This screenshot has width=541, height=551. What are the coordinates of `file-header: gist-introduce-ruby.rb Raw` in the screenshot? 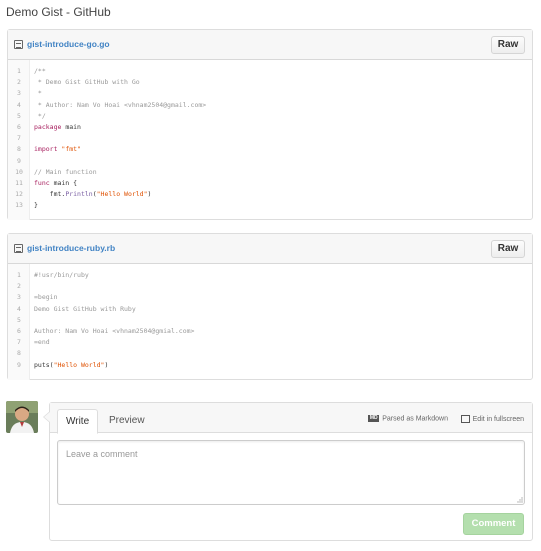 It's located at (270, 249).